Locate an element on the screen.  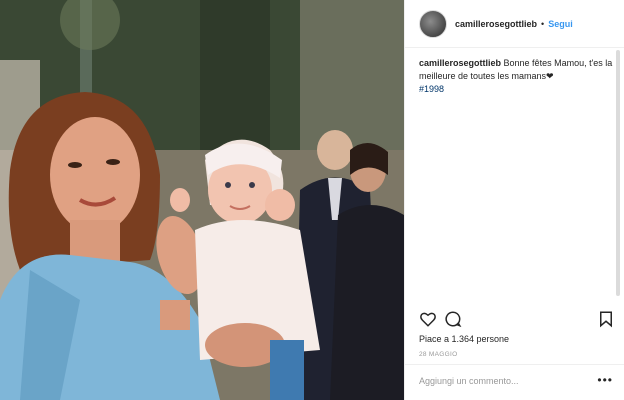
comment-bar: Aggiungi un commento... ••• is located at coordinates (514, 382).